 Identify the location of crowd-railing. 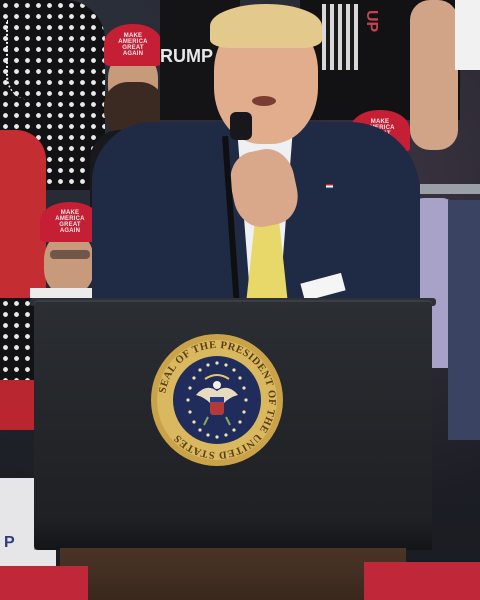
(450, 189).